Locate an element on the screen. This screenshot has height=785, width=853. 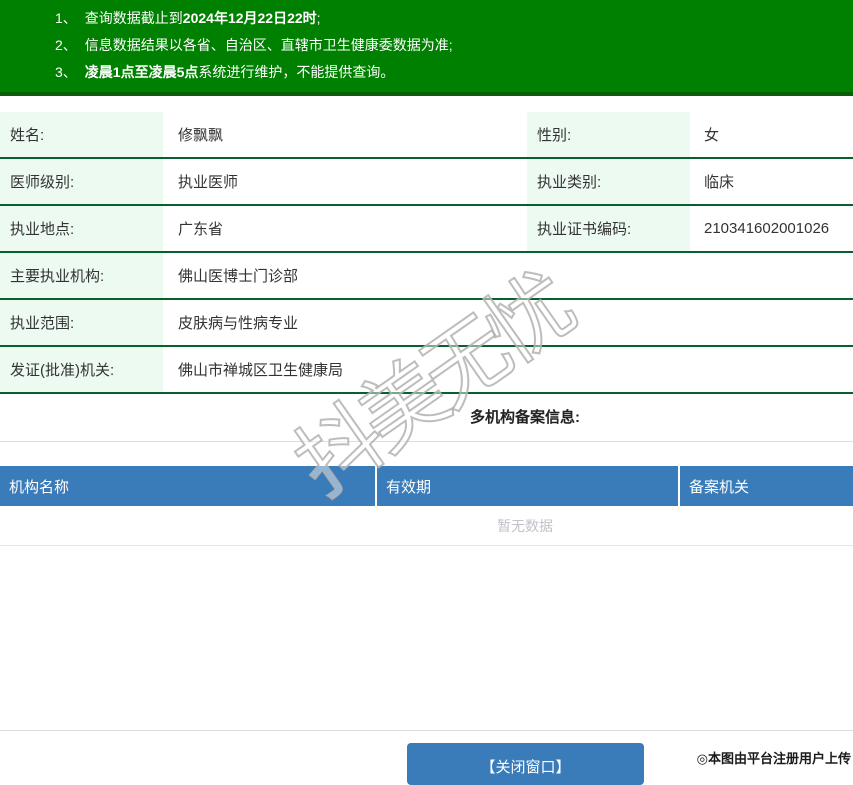
gender-label: 性别: is located at coordinates (608, 134).